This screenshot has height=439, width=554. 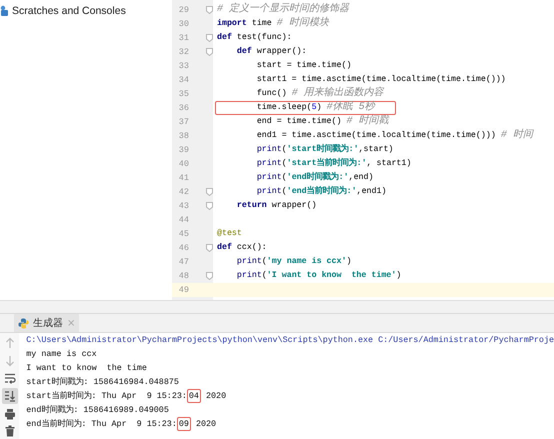 I want to click on code-line: import time # 时间模块, so click(x=273, y=24).